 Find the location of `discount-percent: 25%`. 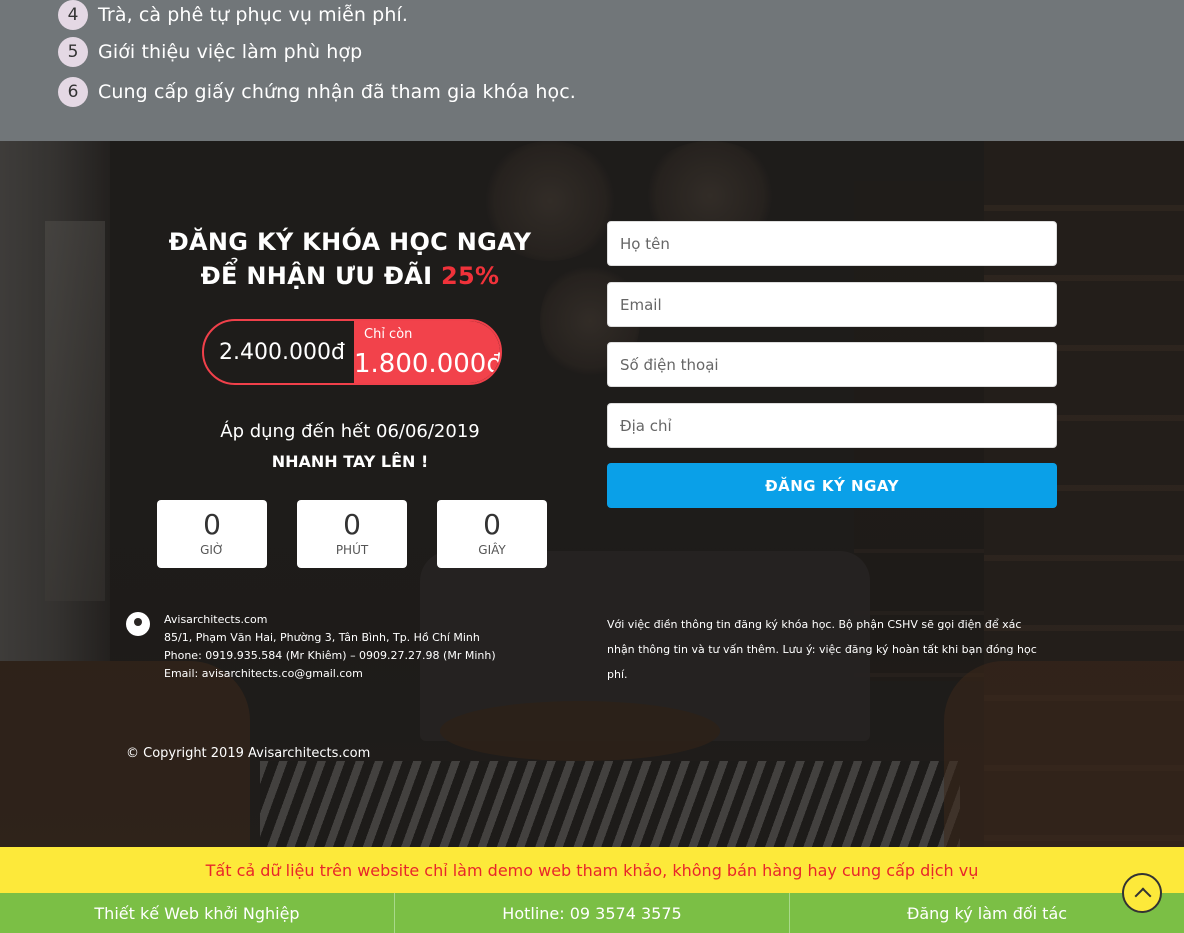

discount-percent: 25% is located at coordinates (470, 276).